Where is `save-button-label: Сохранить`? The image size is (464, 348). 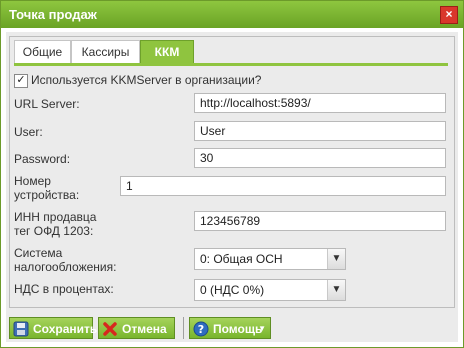
save-button-label: Сохранить is located at coordinates (65, 329).